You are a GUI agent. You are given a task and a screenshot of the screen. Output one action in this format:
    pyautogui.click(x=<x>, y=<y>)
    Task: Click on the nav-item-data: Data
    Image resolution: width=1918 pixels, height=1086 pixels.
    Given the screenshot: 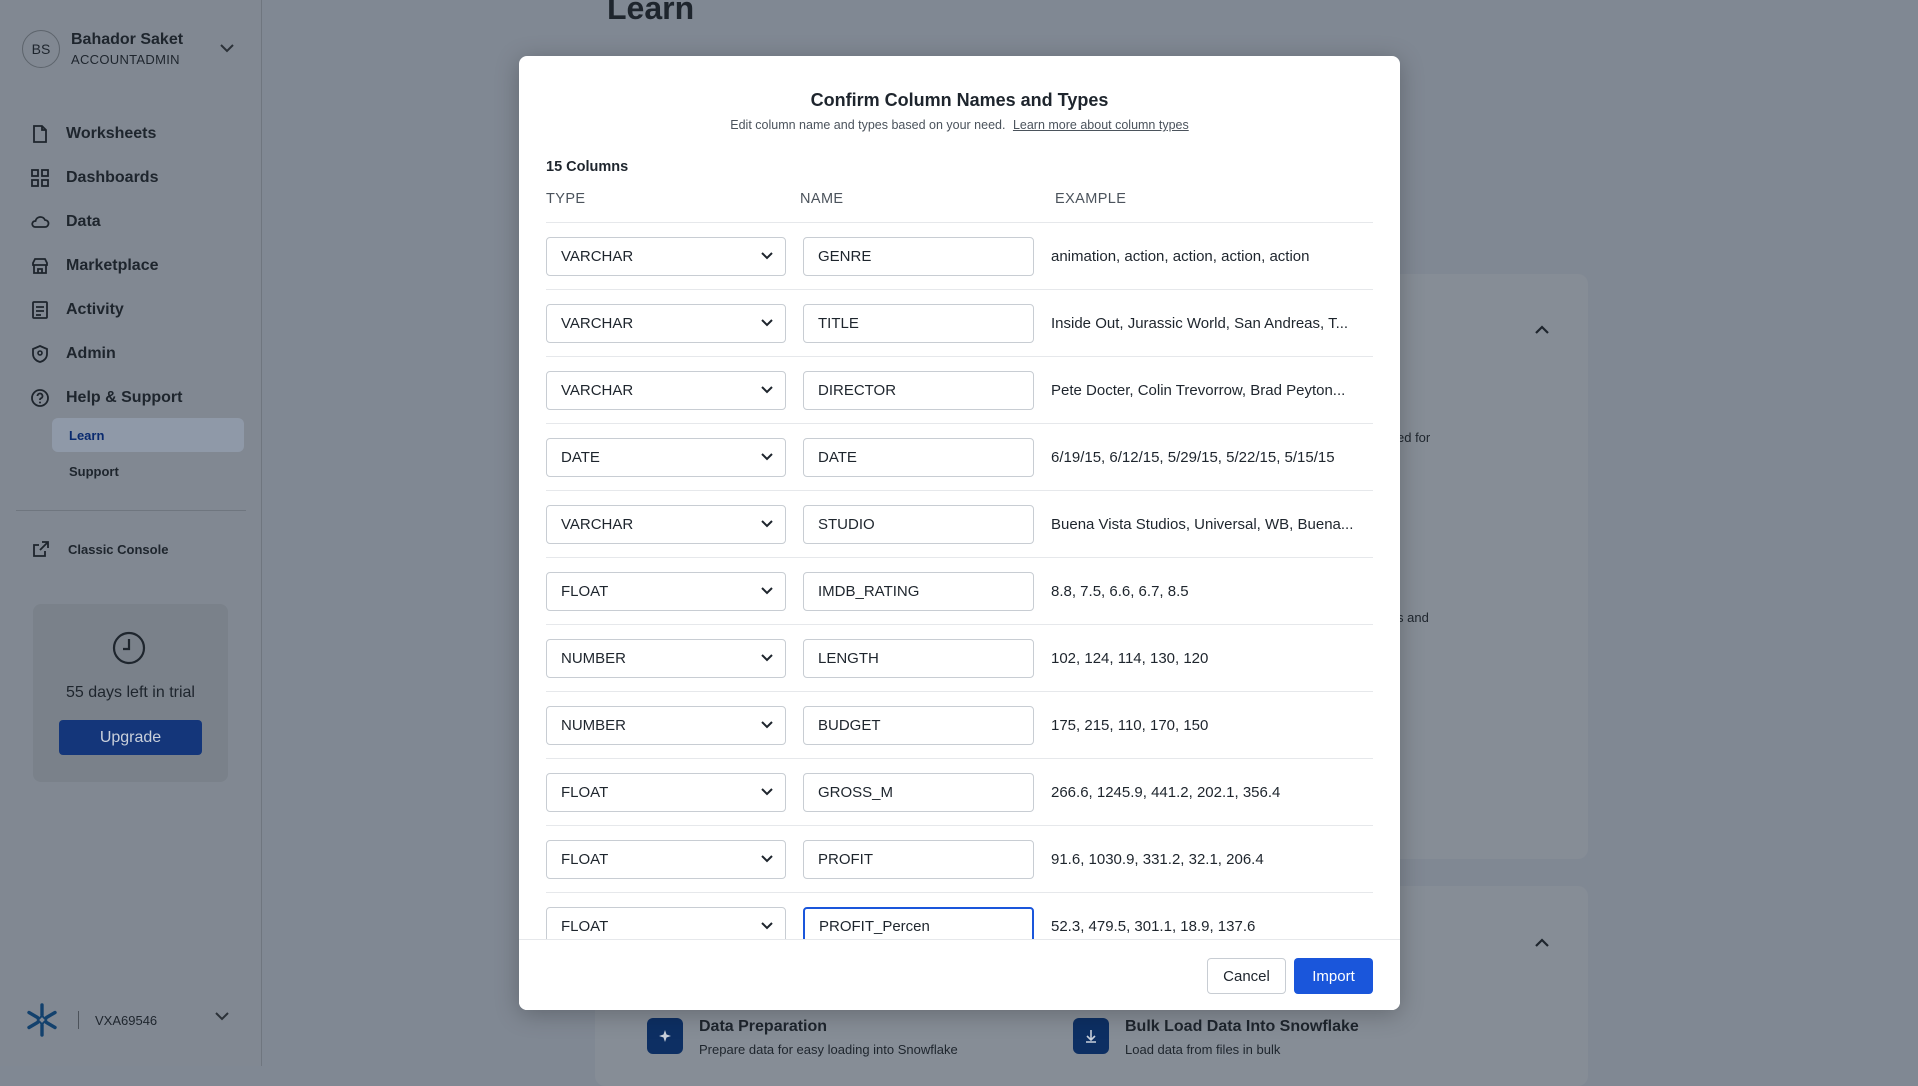 What is the action you would take?
    pyautogui.click(x=106, y=222)
    